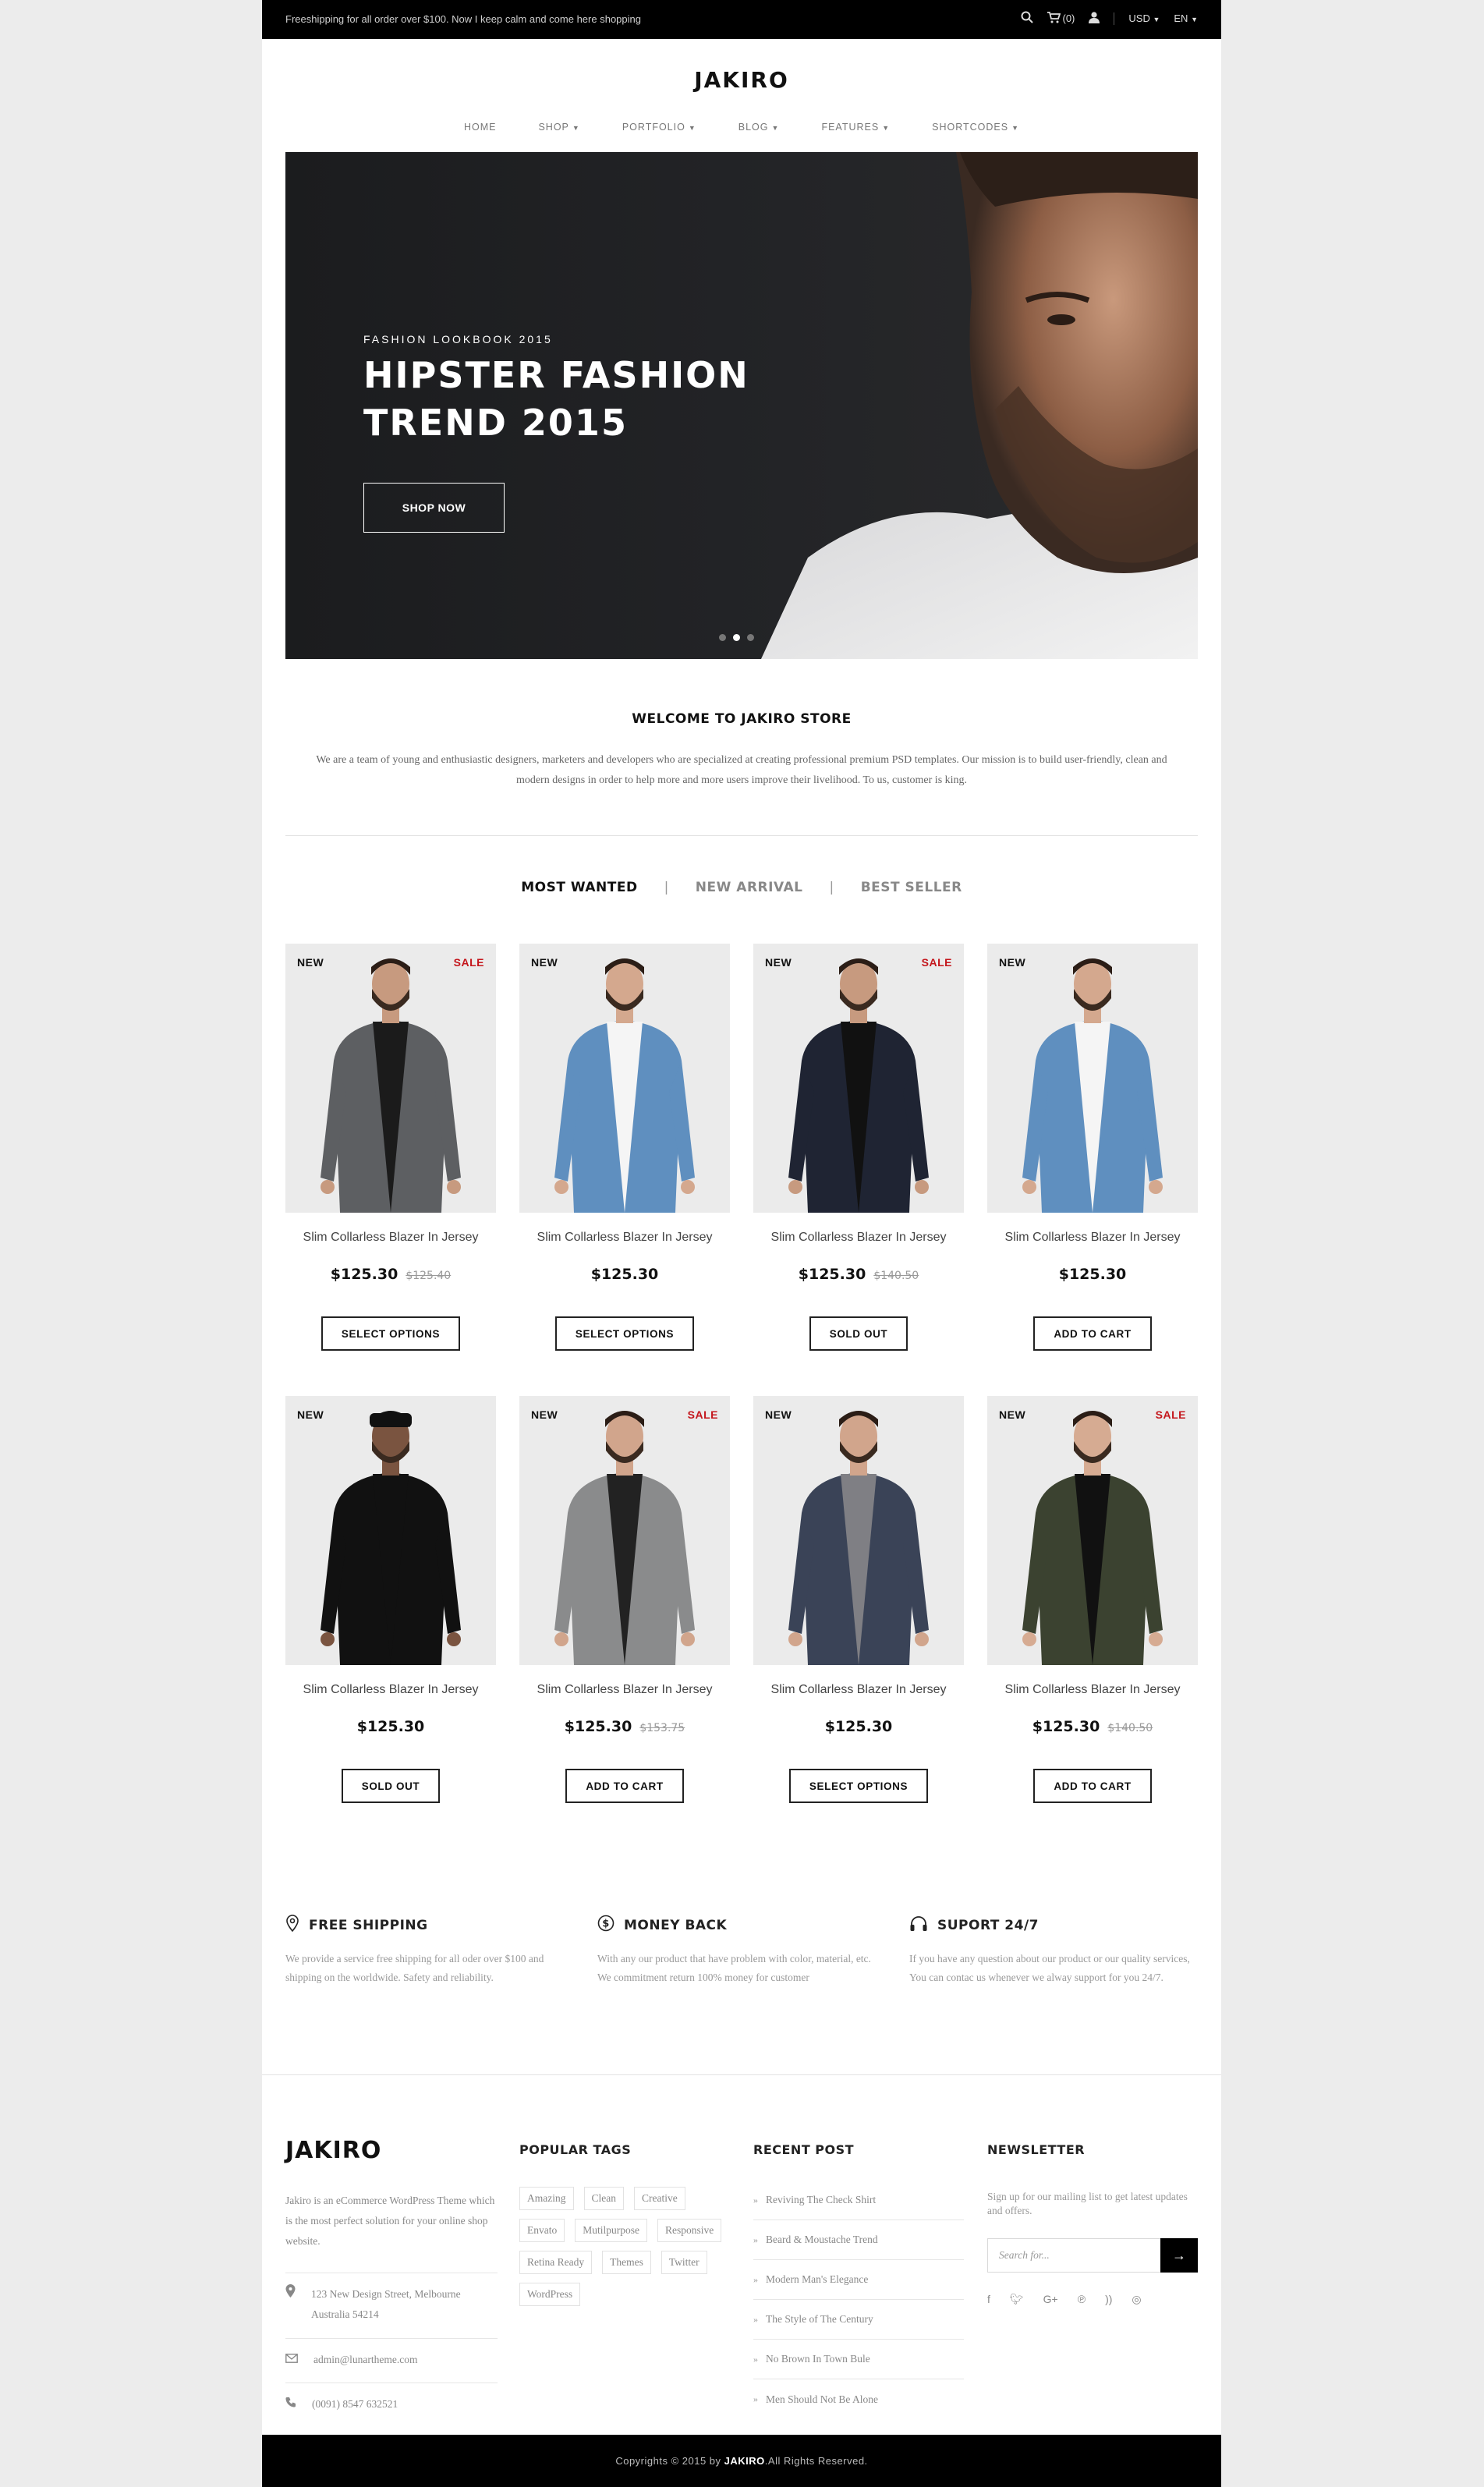 The height and width of the screenshot is (2487, 1484). Describe the element at coordinates (819, 2319) in the screenshot. I see `recent-post-link: The Style of The Century` at that location.